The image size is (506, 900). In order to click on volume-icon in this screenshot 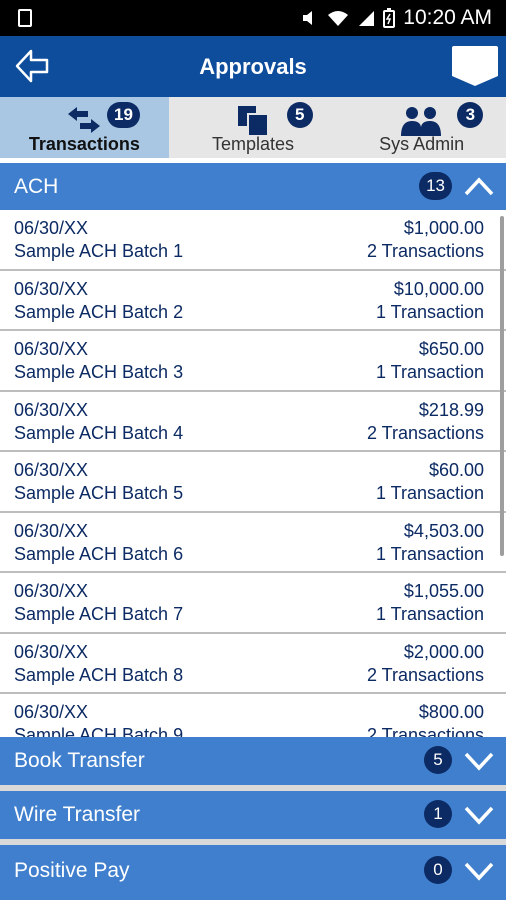, I will do `click(308, 18)`.